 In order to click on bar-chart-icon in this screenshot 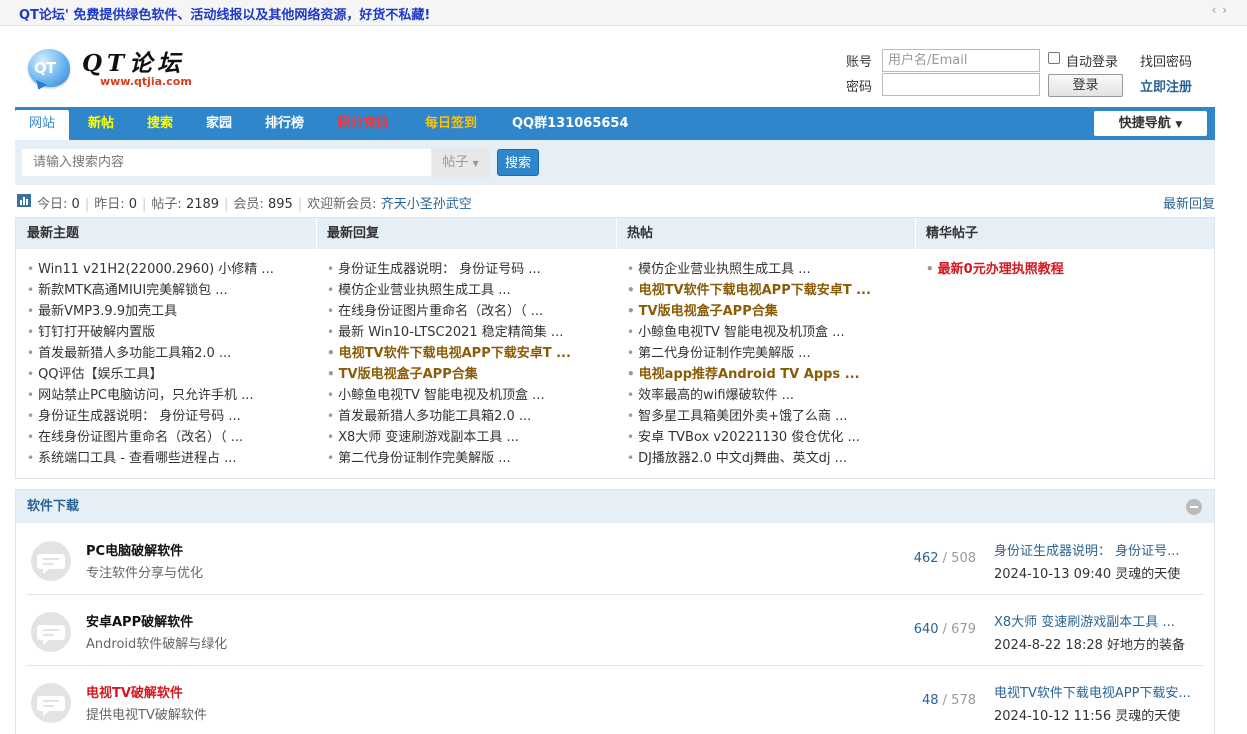, I will do `click(24, 200)`.